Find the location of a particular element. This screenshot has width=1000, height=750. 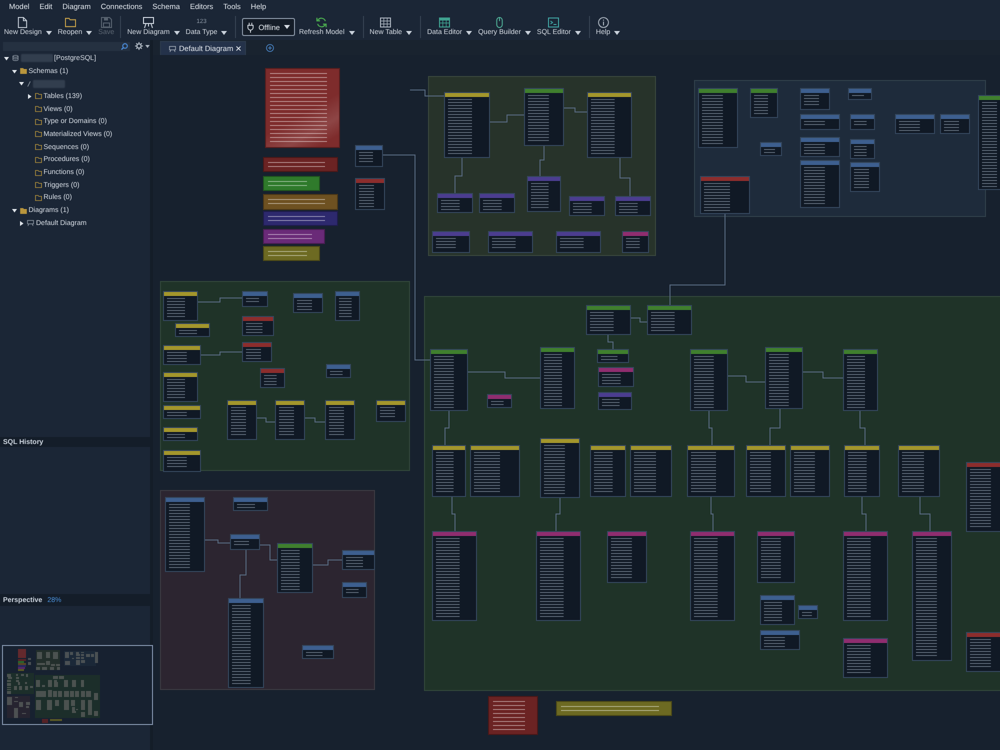

gear-icon is located at coordinates (139, 46).